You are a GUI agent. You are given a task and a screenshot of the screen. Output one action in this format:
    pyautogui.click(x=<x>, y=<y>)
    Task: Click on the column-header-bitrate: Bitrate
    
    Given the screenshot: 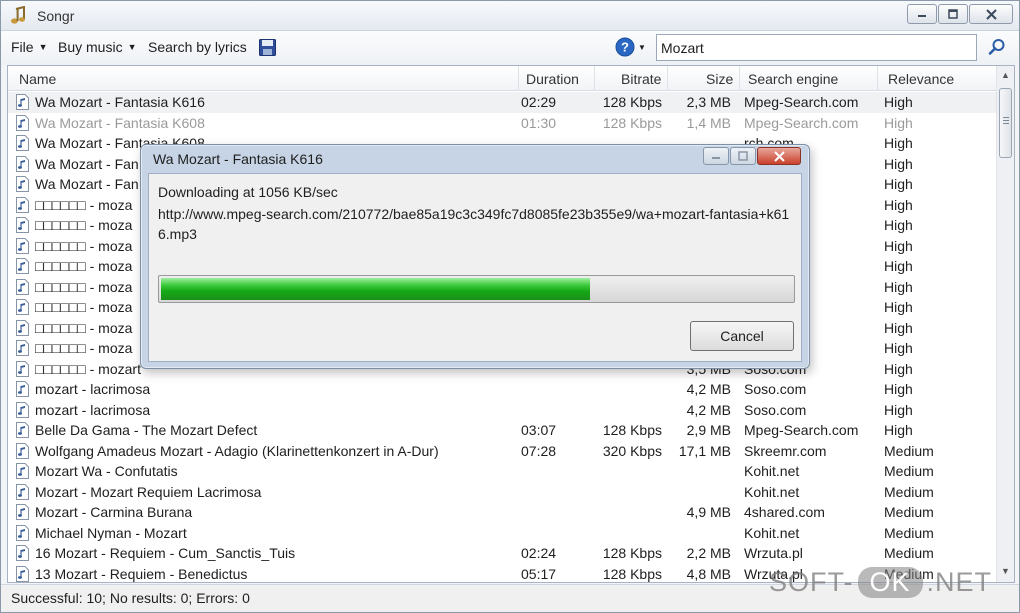 What is the action you would take?
    pyautogui.click(x=641, y=79)
    